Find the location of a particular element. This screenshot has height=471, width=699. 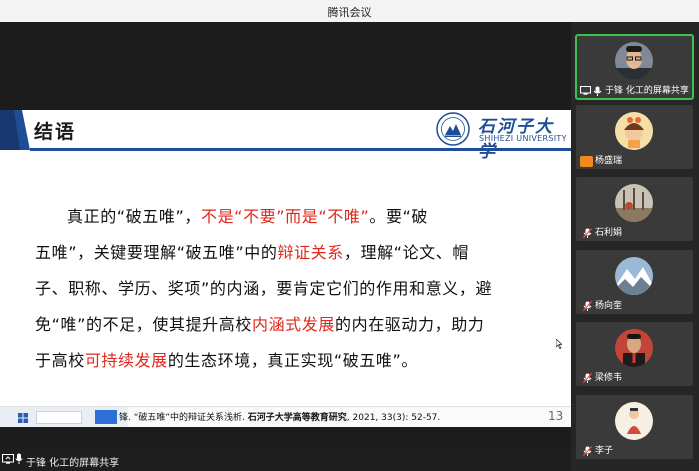

user-badge-icon is located at coordinates (586, 161).